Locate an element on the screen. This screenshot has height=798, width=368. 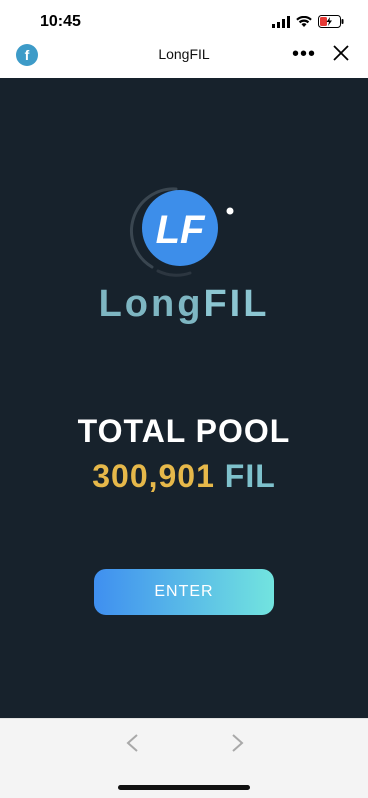
brand-long: Long is located at coordinates (151, 304).